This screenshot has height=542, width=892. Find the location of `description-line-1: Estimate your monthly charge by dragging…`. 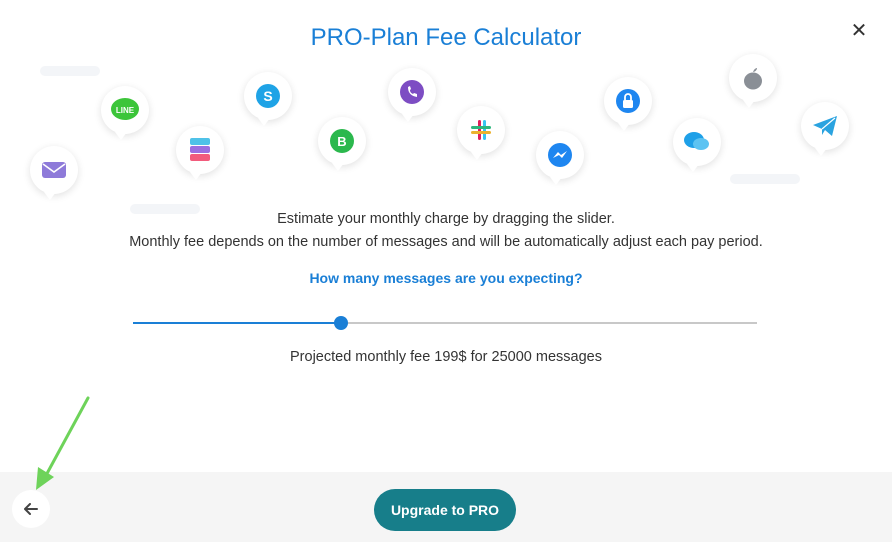

description-line-1: Estimate your monthly charge by dragging… is located at coordinates (446, 219).